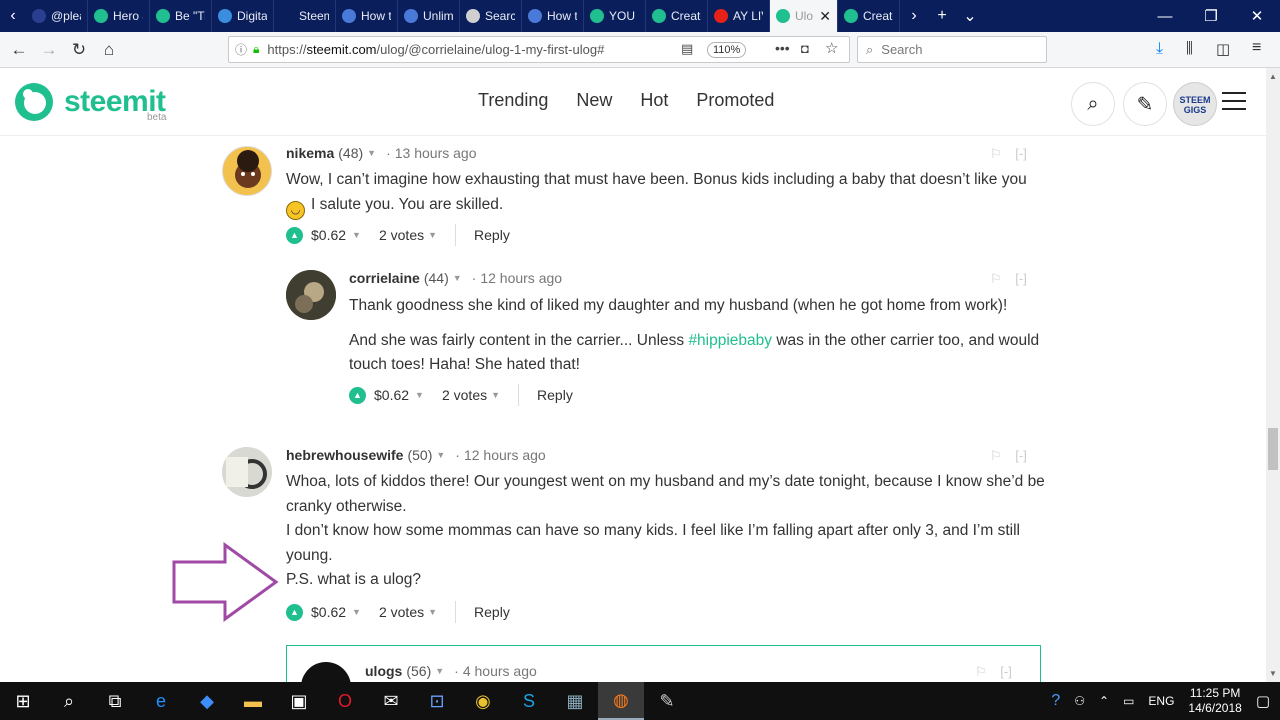  I want to click on edge-icon: e, so click(161, 701).